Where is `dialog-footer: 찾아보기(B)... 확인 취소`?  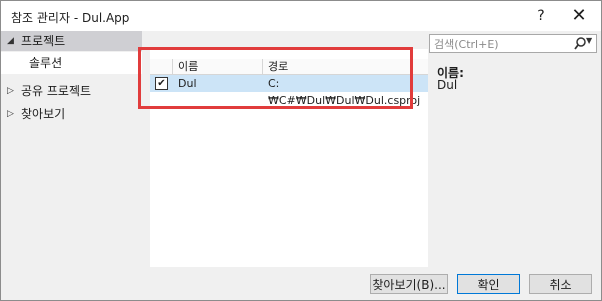
dialog-footer: 찾아보기(B)... 확인 취소 is located at coordinates (301, 283).